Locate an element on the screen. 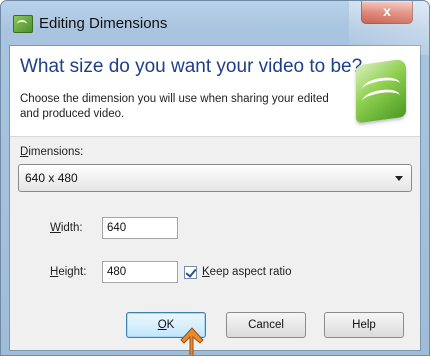 The height and width of the screenshot is (356, 430). help-button: Help is located at coordinates (364, 325).